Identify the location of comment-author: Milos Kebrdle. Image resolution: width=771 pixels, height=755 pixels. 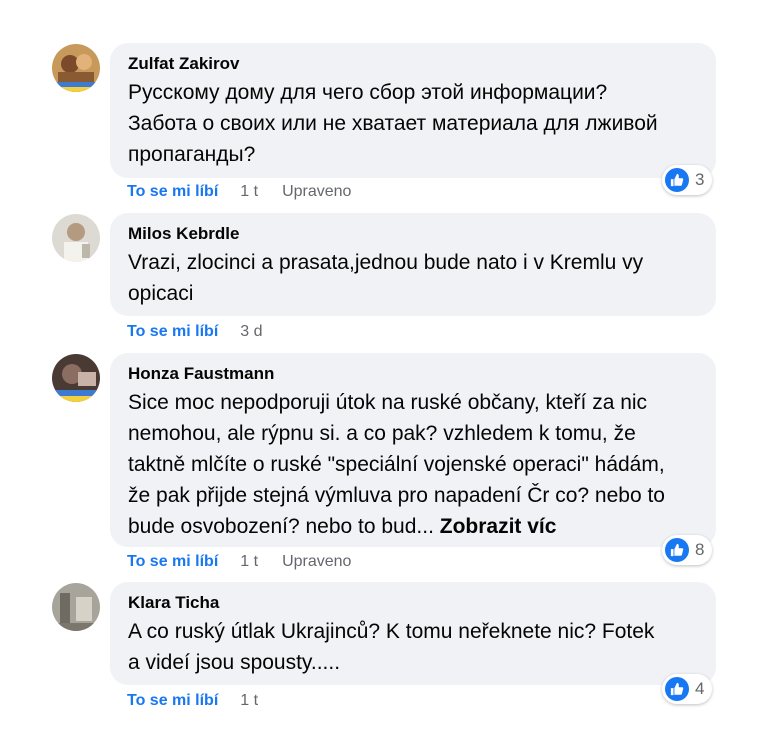
(413, 234).